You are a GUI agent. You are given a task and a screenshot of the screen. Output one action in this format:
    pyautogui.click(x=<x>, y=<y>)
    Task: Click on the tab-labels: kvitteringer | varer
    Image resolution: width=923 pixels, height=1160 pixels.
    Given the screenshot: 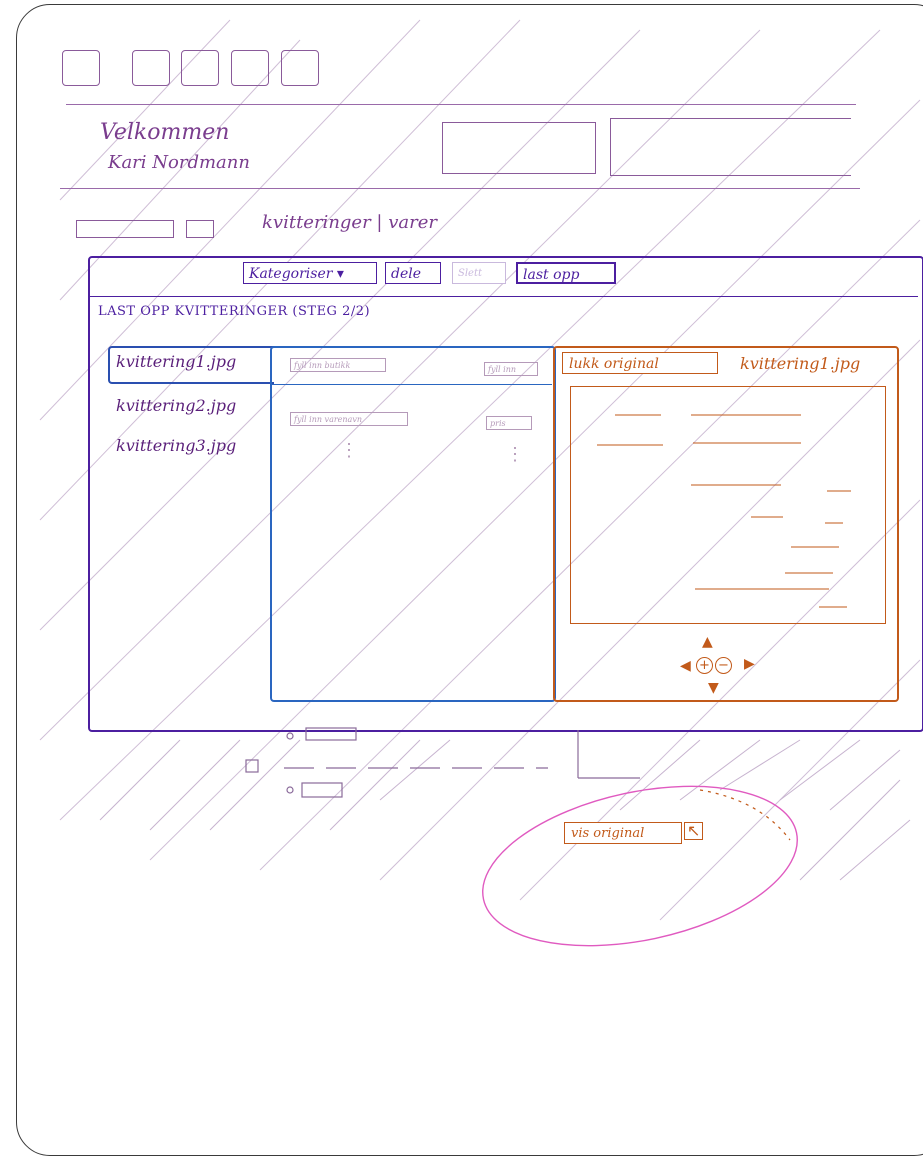 What is the action you would take?
    pyautogui.click(x=349, y=222)
    